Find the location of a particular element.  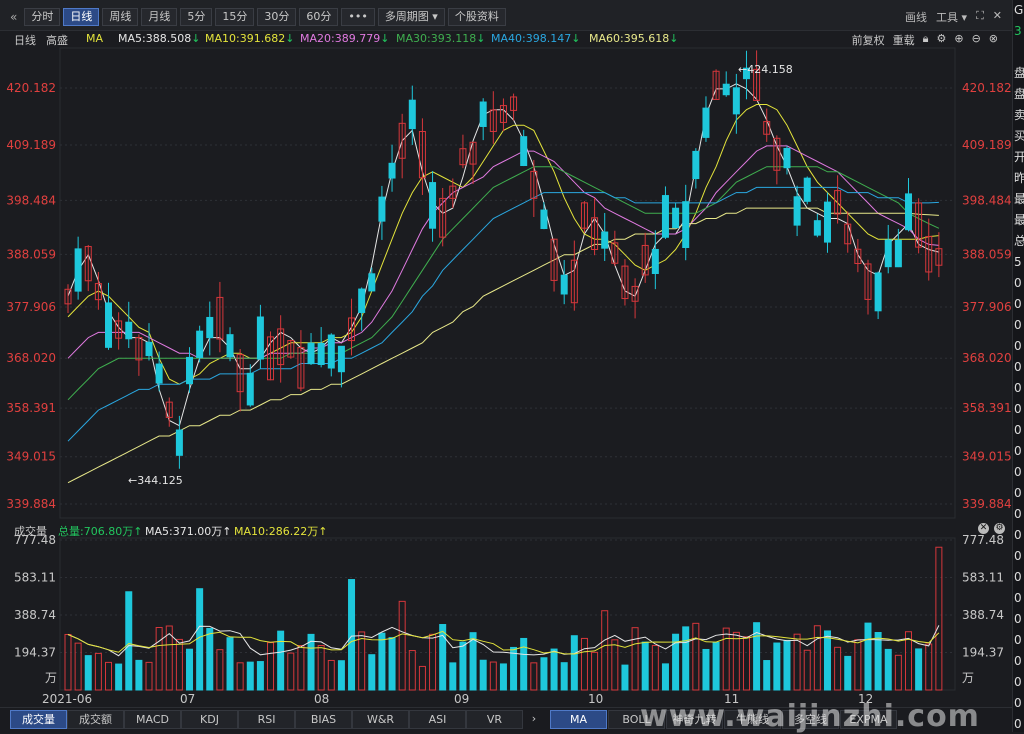

high-price-label: ←424.158 is located at coordinates (765, 69).